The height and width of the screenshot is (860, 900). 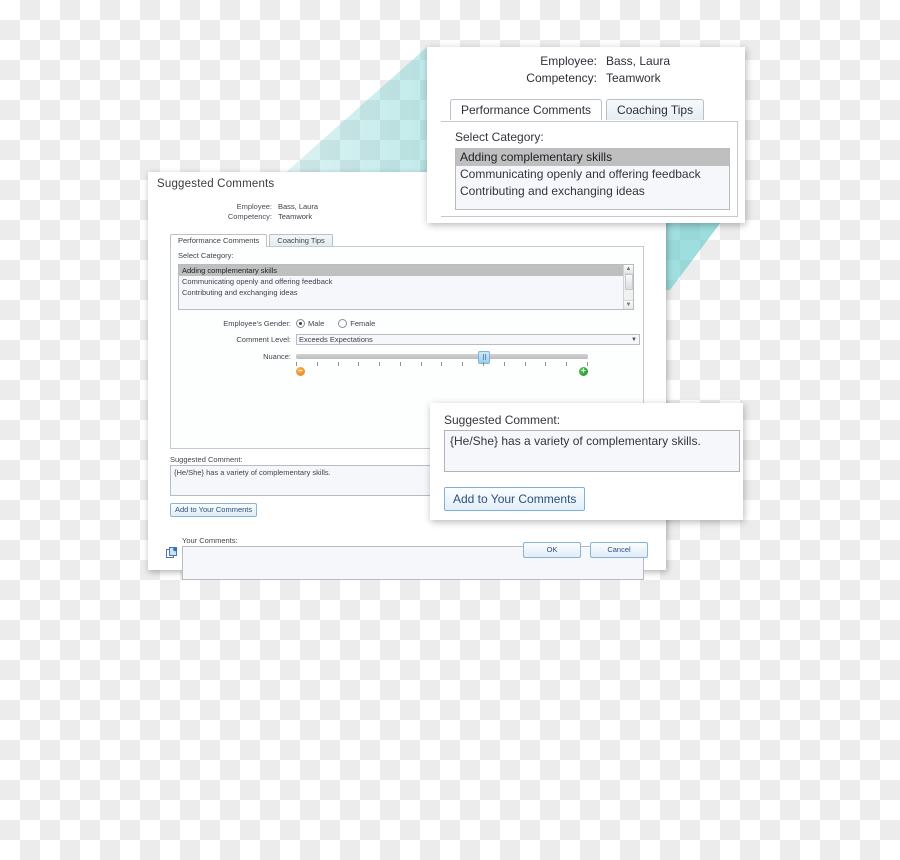 I want to click on nuance-slider: − +, so click(x=442, y=363).